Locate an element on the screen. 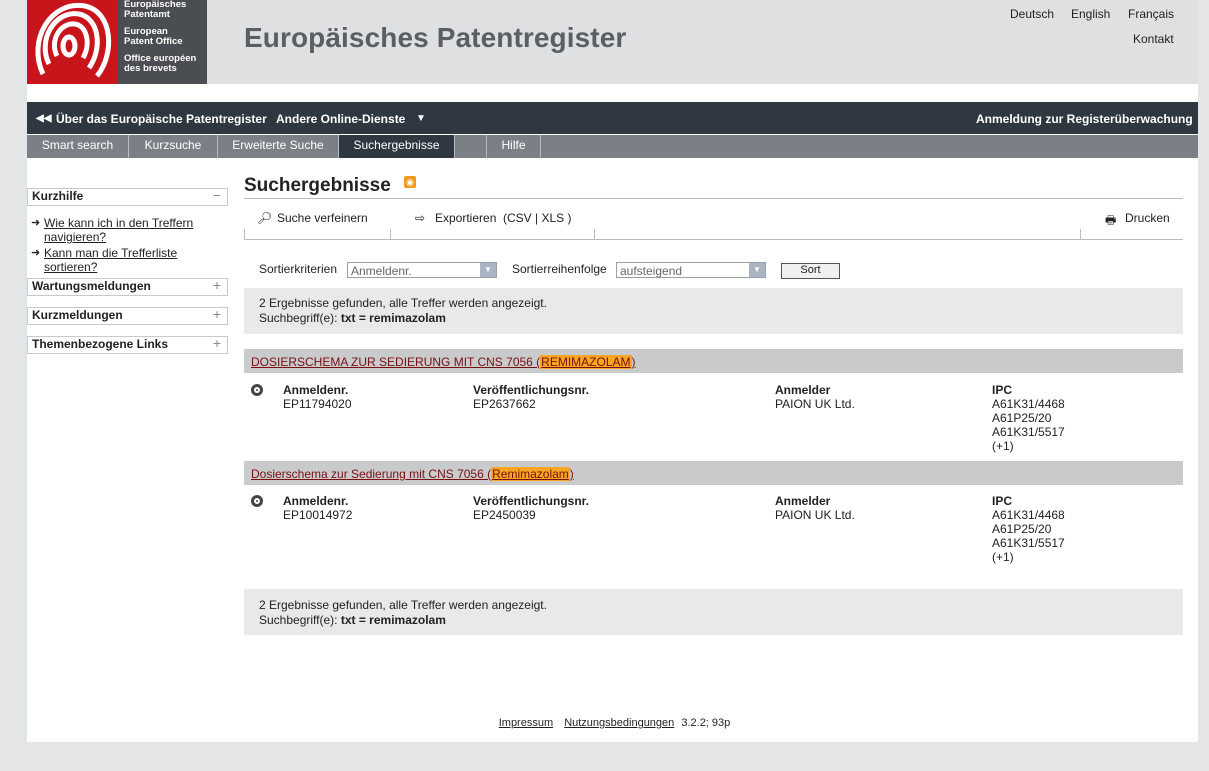 The height and width of the screenshot is (771, 1209). sidebox-wartungsmeldungen: Wartungsmeldungen + is located at coordinates (127, 287).